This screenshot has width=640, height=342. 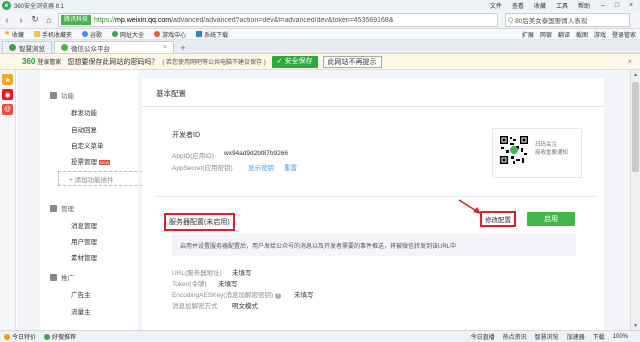 What do you see at coordinates (216, 35) in the screenshot?
I see `bookmark-label: 系统下载` at bounding box center [216, 35].